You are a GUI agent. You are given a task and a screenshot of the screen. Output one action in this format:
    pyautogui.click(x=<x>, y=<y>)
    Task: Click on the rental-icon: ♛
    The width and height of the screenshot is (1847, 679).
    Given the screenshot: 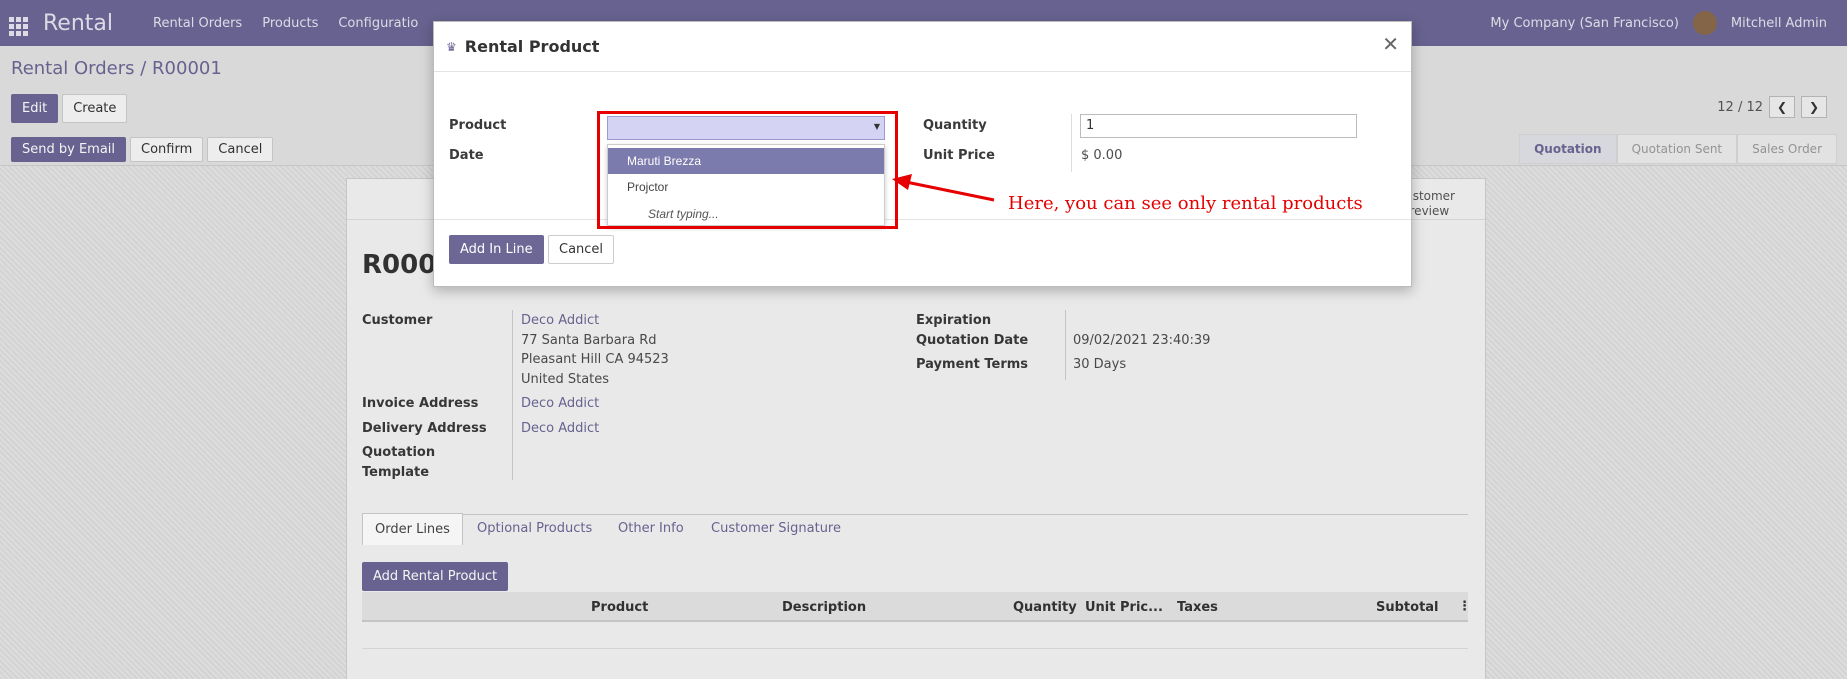 What is the action you would take?
    pyautogui.click(x=451, y=46)
    